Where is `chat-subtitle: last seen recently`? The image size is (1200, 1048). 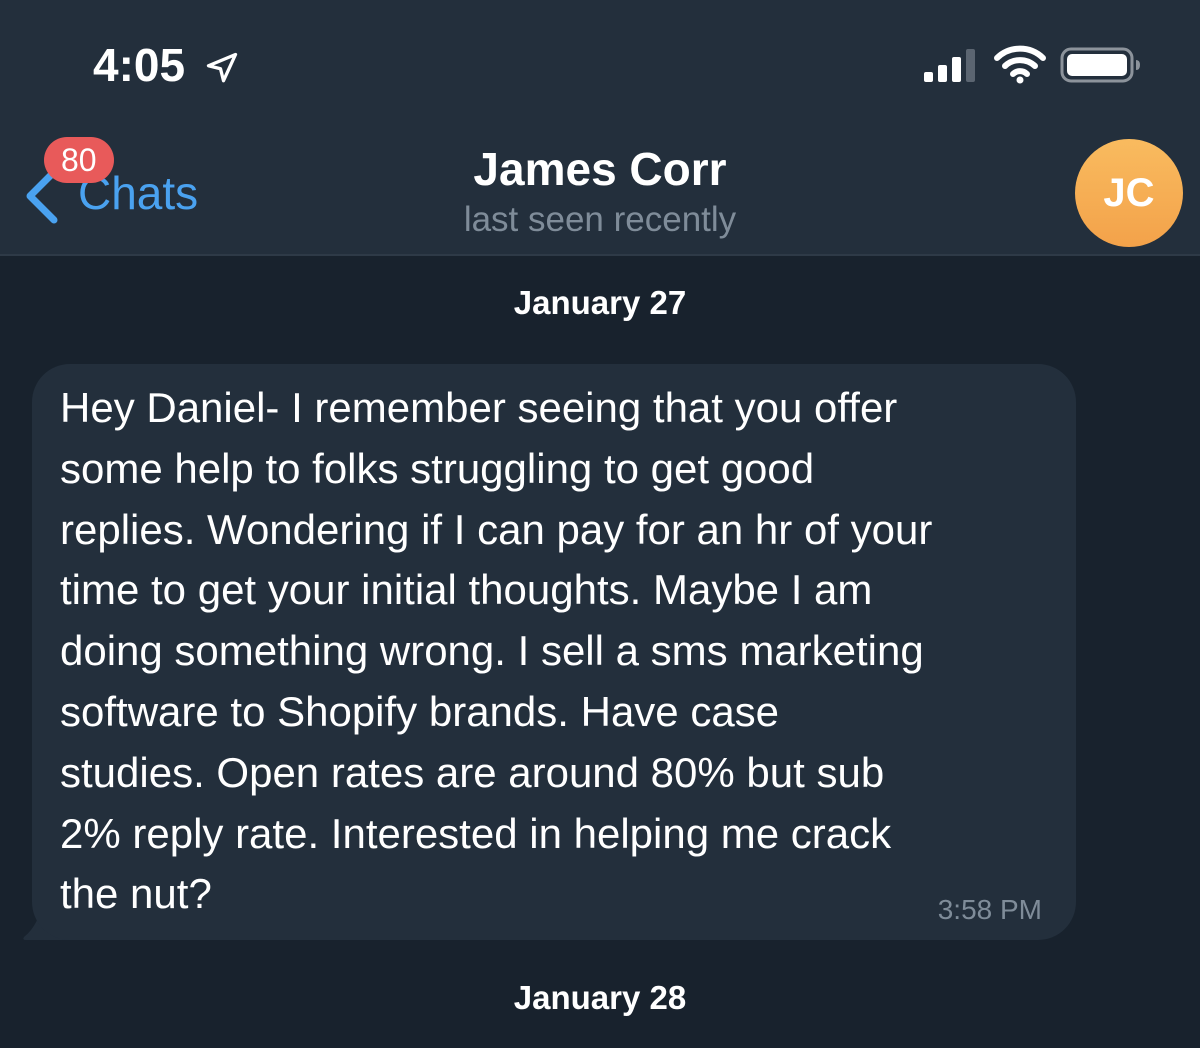
chat-subtitle: last seen recently is located at coordinates (600, 219).